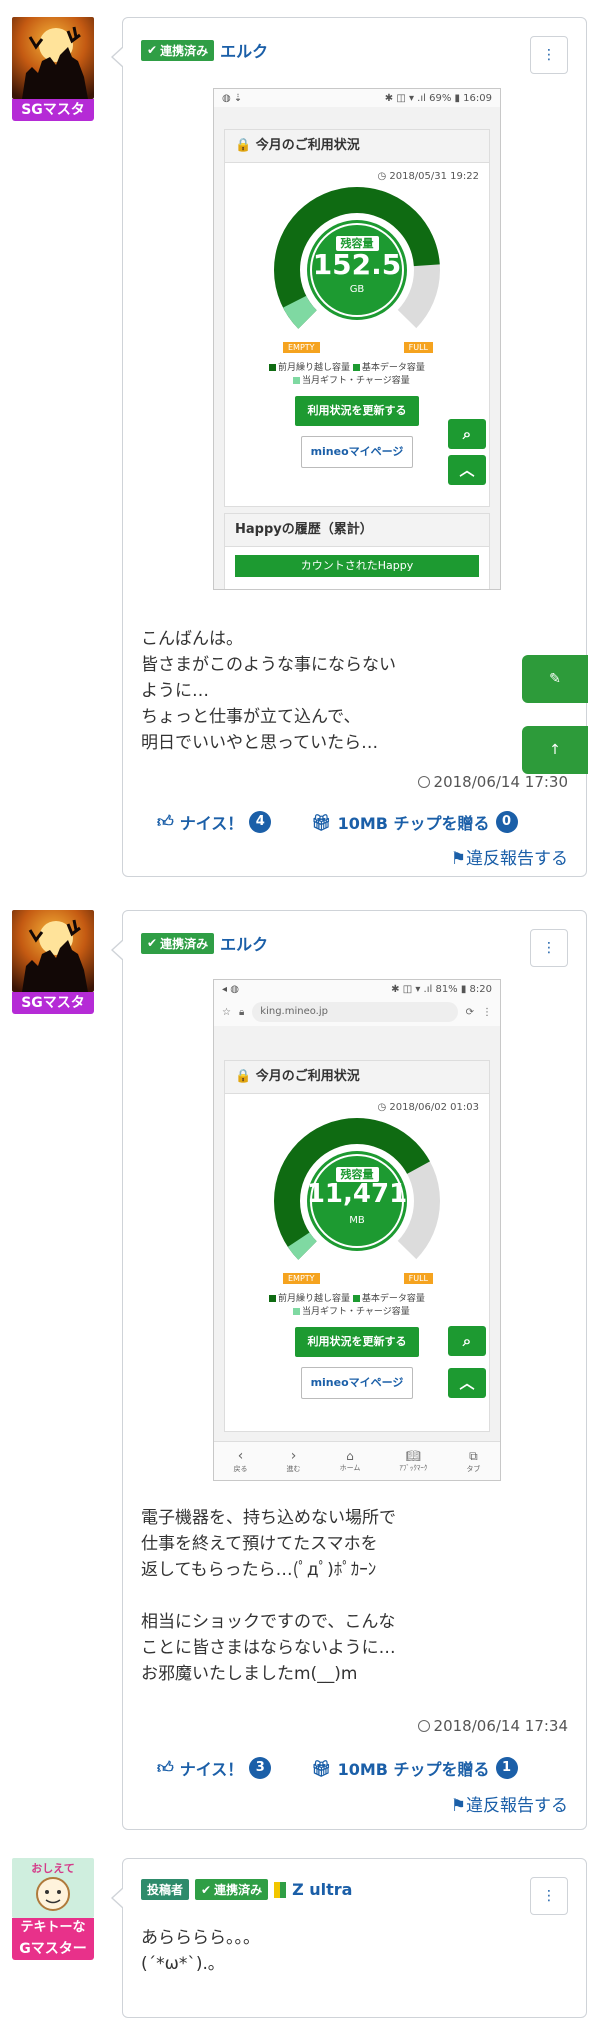  Describe the element at coordinates (53, 1928) in the screenshot. I see `avatar-caption: テキトーな` at that location.